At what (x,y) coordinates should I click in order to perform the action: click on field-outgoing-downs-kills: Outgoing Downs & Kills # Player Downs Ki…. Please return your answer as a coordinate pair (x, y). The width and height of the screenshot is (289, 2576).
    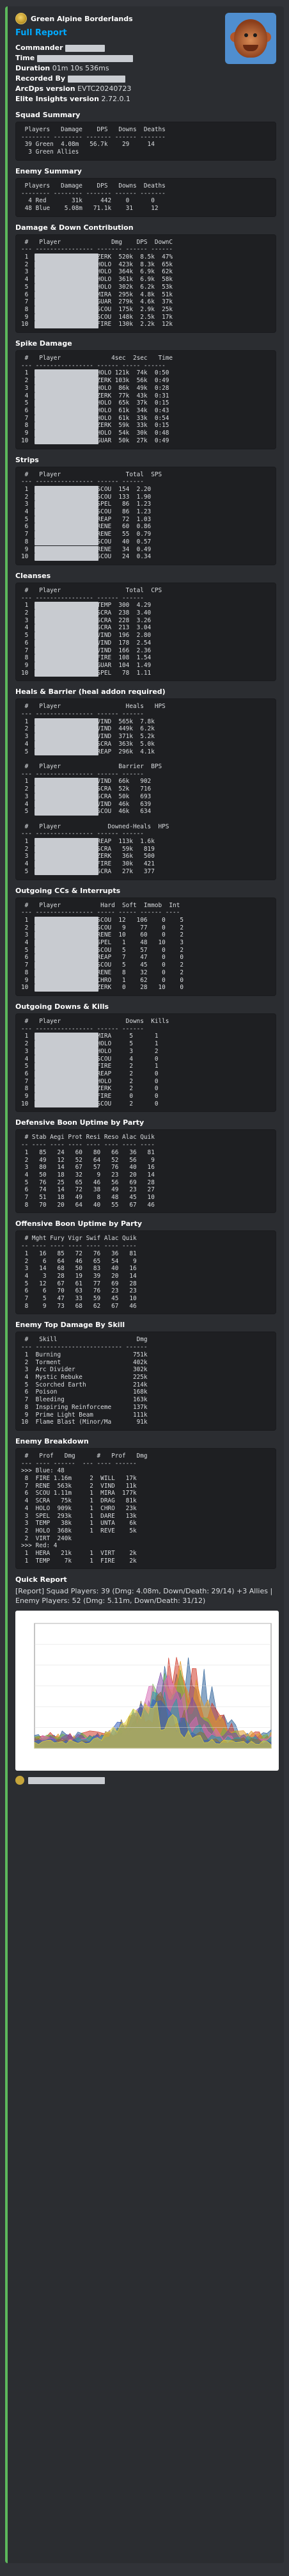
    Looking at the image, I should click on (146, 1057).